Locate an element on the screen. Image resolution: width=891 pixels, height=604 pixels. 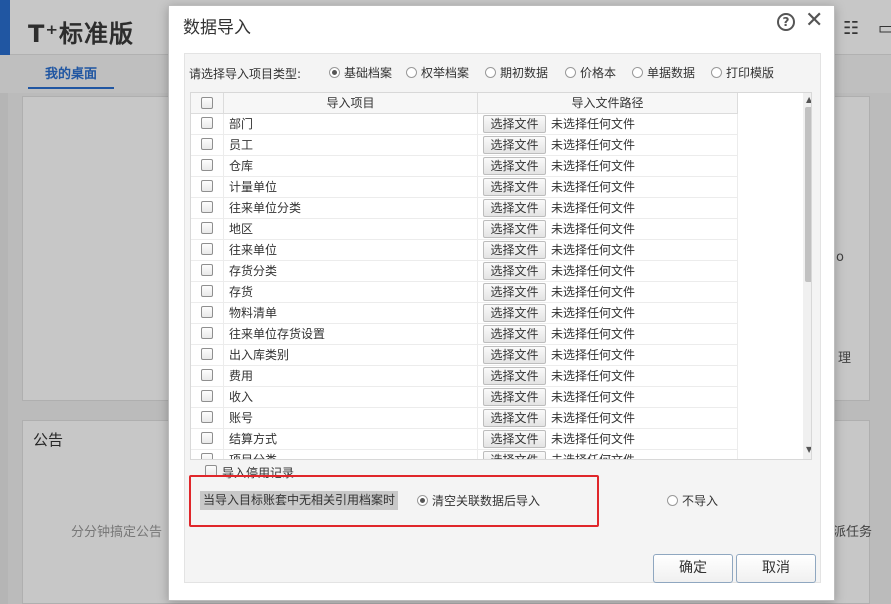
type-option-basic: 基础档案 is located at coordinates (360, 72).